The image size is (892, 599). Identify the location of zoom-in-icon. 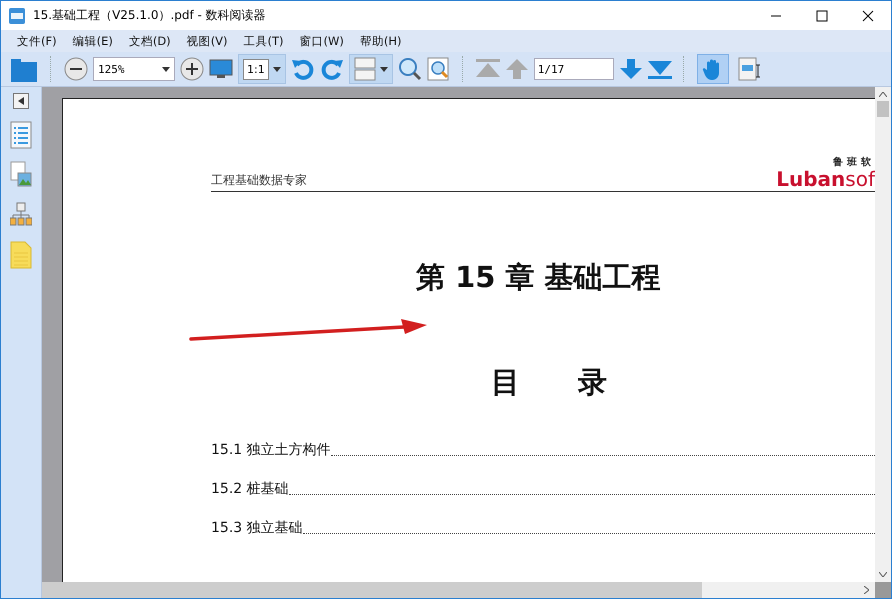
(192, 69).